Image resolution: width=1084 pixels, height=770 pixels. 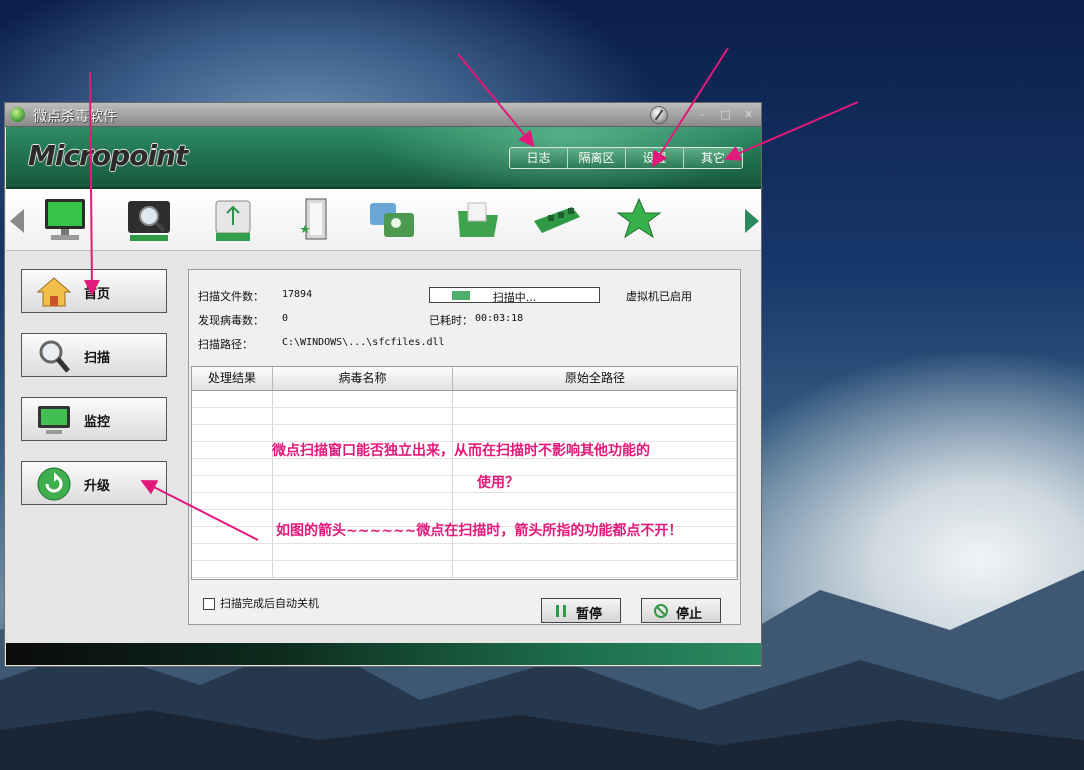 What do you see at coordinates (539, 158) in the screenshot?
I see `menu-log: 日志` at bounding box center [539, 158].